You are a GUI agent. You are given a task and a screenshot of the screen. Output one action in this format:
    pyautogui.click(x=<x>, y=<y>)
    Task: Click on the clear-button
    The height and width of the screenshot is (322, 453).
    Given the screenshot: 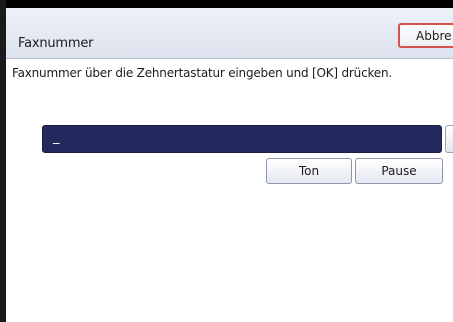 What is the action you would take?
    pyautogui.click(x=449, y=139)
    